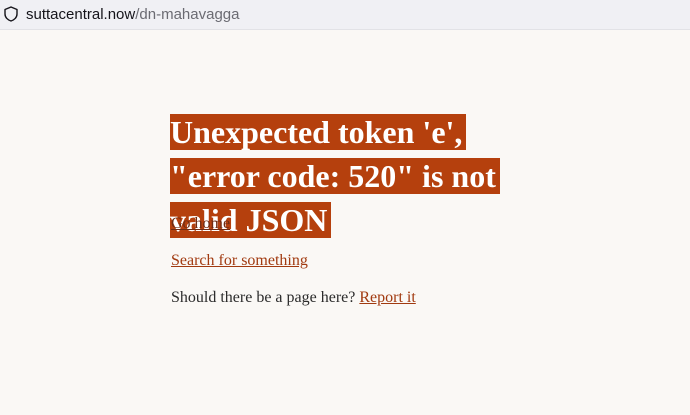 The image size is (690, 415). Describe the element at coordinates (239, 261) in the screenshot. I see `search-link: Search for something` at that location.